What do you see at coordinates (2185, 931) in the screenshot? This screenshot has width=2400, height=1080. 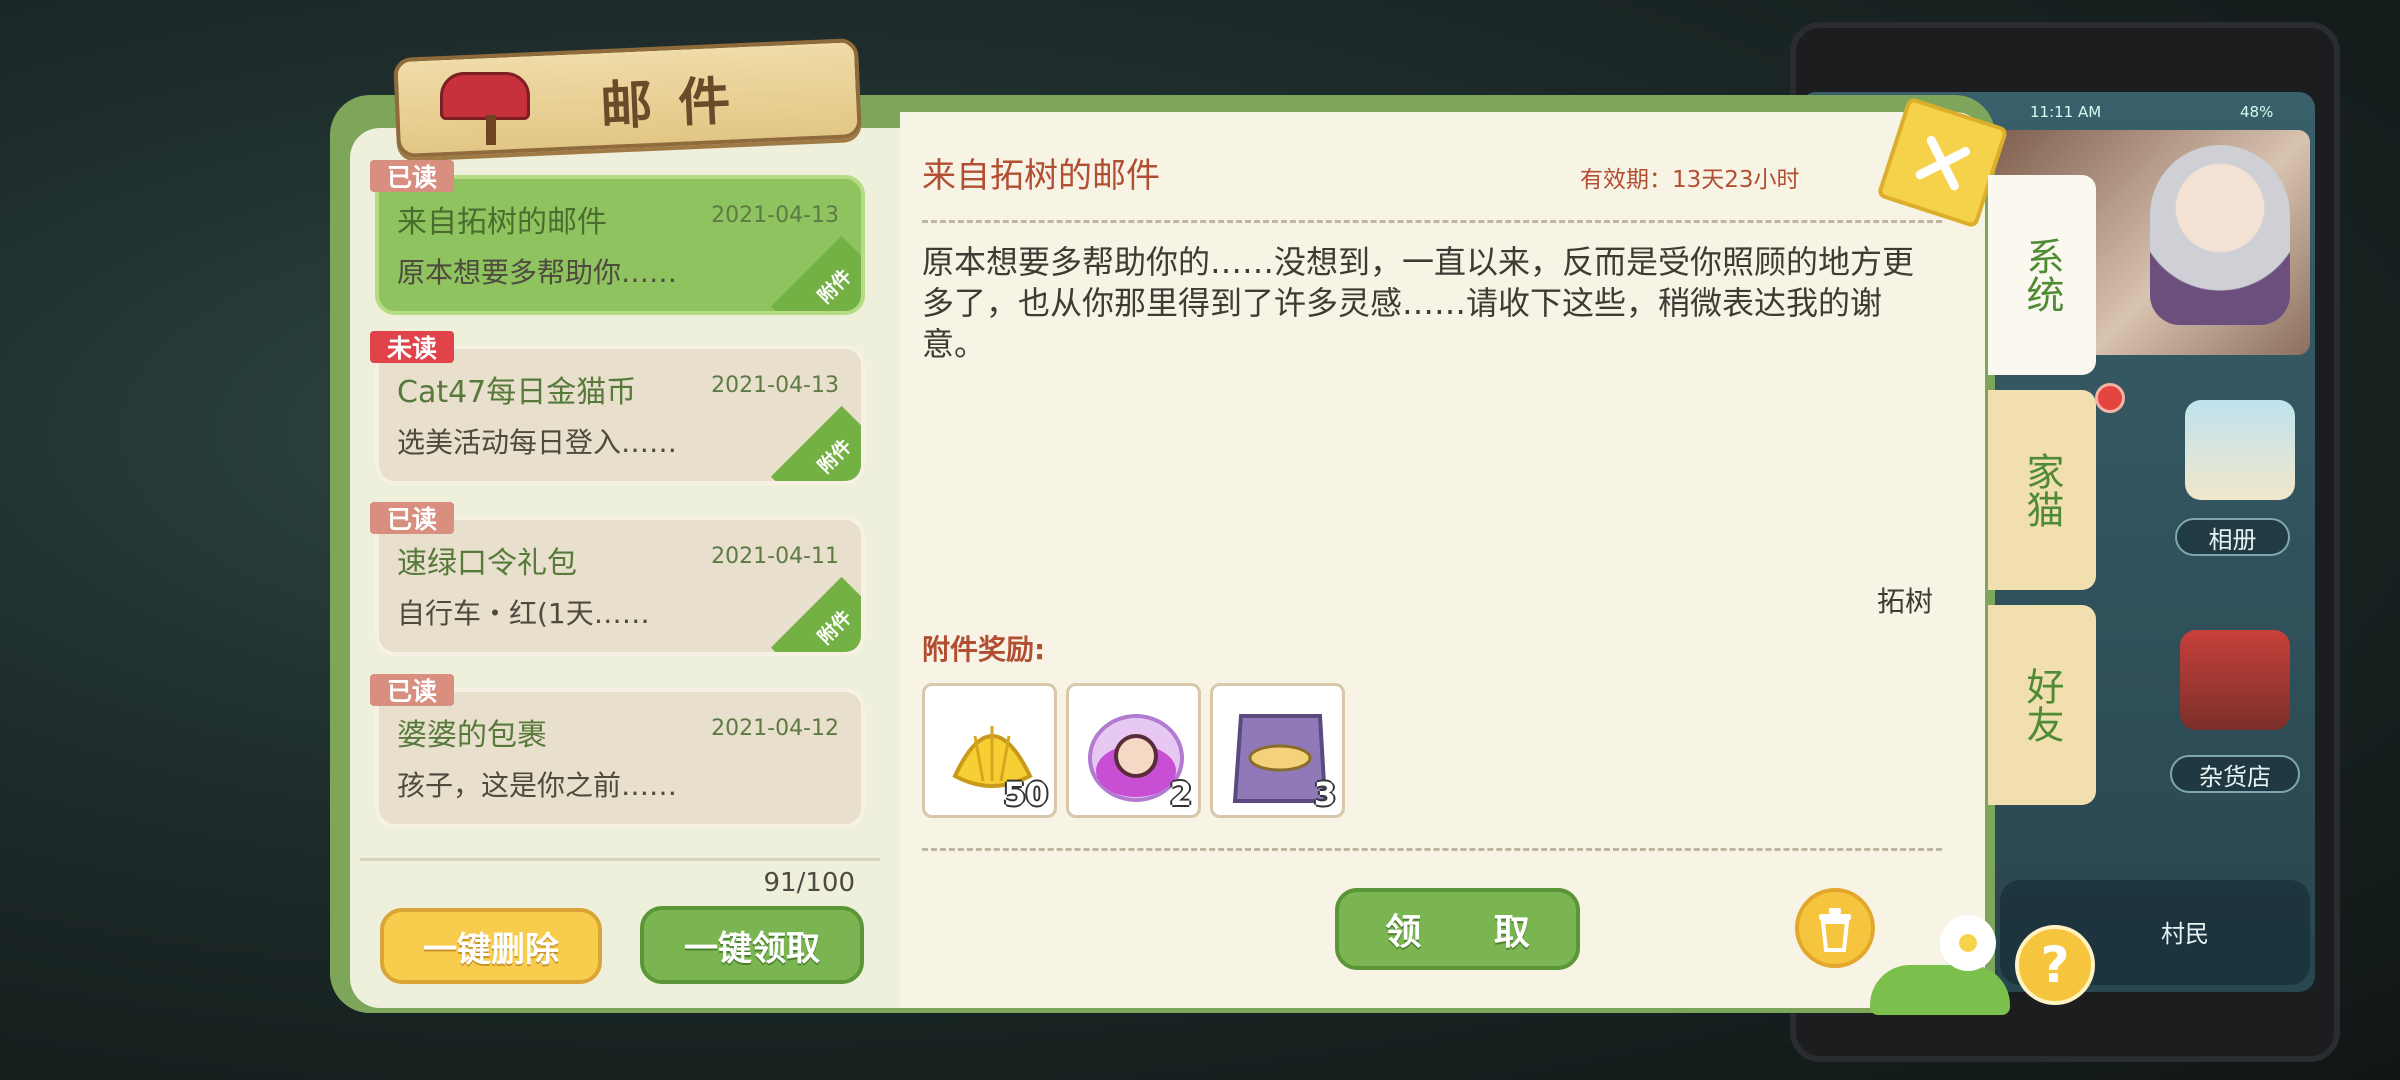 I see `villager-dock-label: 村民` at bounding box center [2185, 931].